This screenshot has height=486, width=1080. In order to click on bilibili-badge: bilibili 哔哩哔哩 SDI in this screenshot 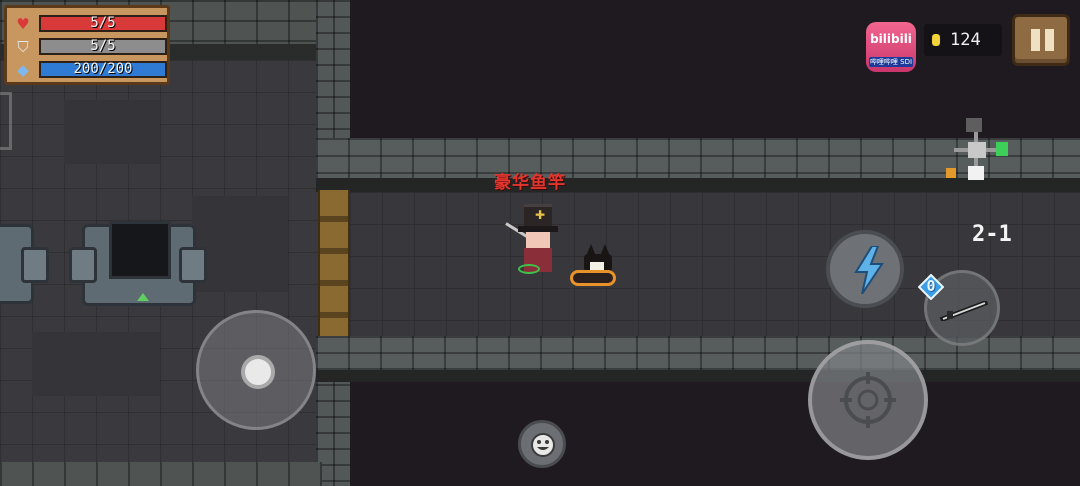, I will do `click(891, 47)`.